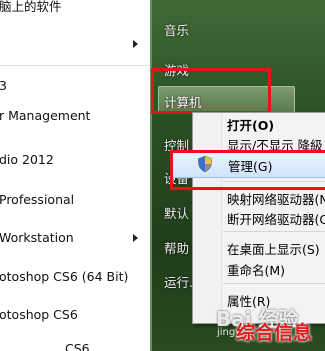 The image size is (325, 351). What do you see at coordinates (37, 237) in the screenshot?
I see `program-label: Workstation` at bounding box center [37, 237].